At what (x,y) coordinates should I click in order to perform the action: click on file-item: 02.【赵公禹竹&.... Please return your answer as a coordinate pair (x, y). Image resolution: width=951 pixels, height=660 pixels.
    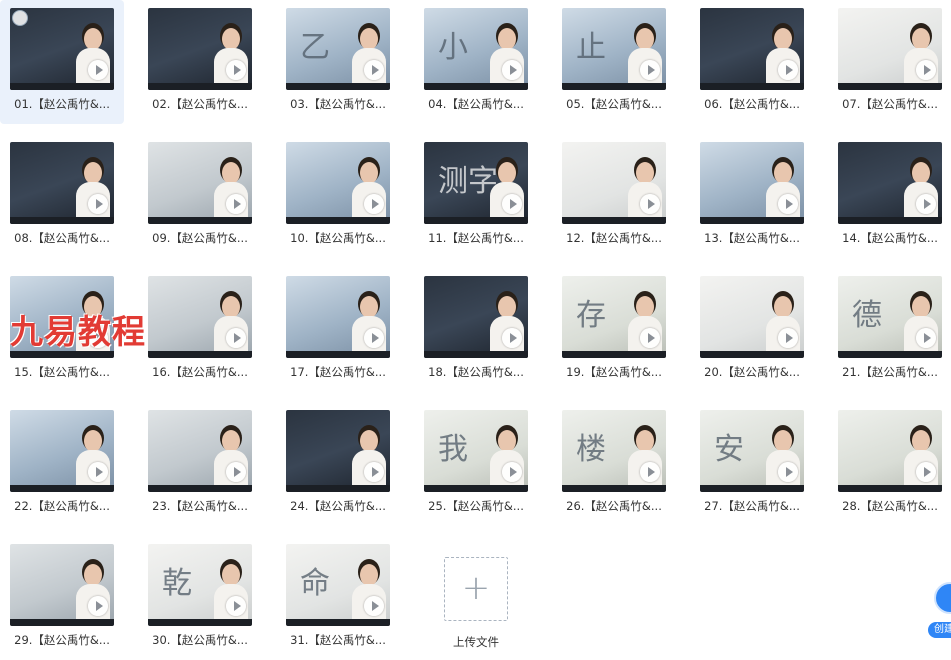
    Looking at the image, I should click on (200, 62).